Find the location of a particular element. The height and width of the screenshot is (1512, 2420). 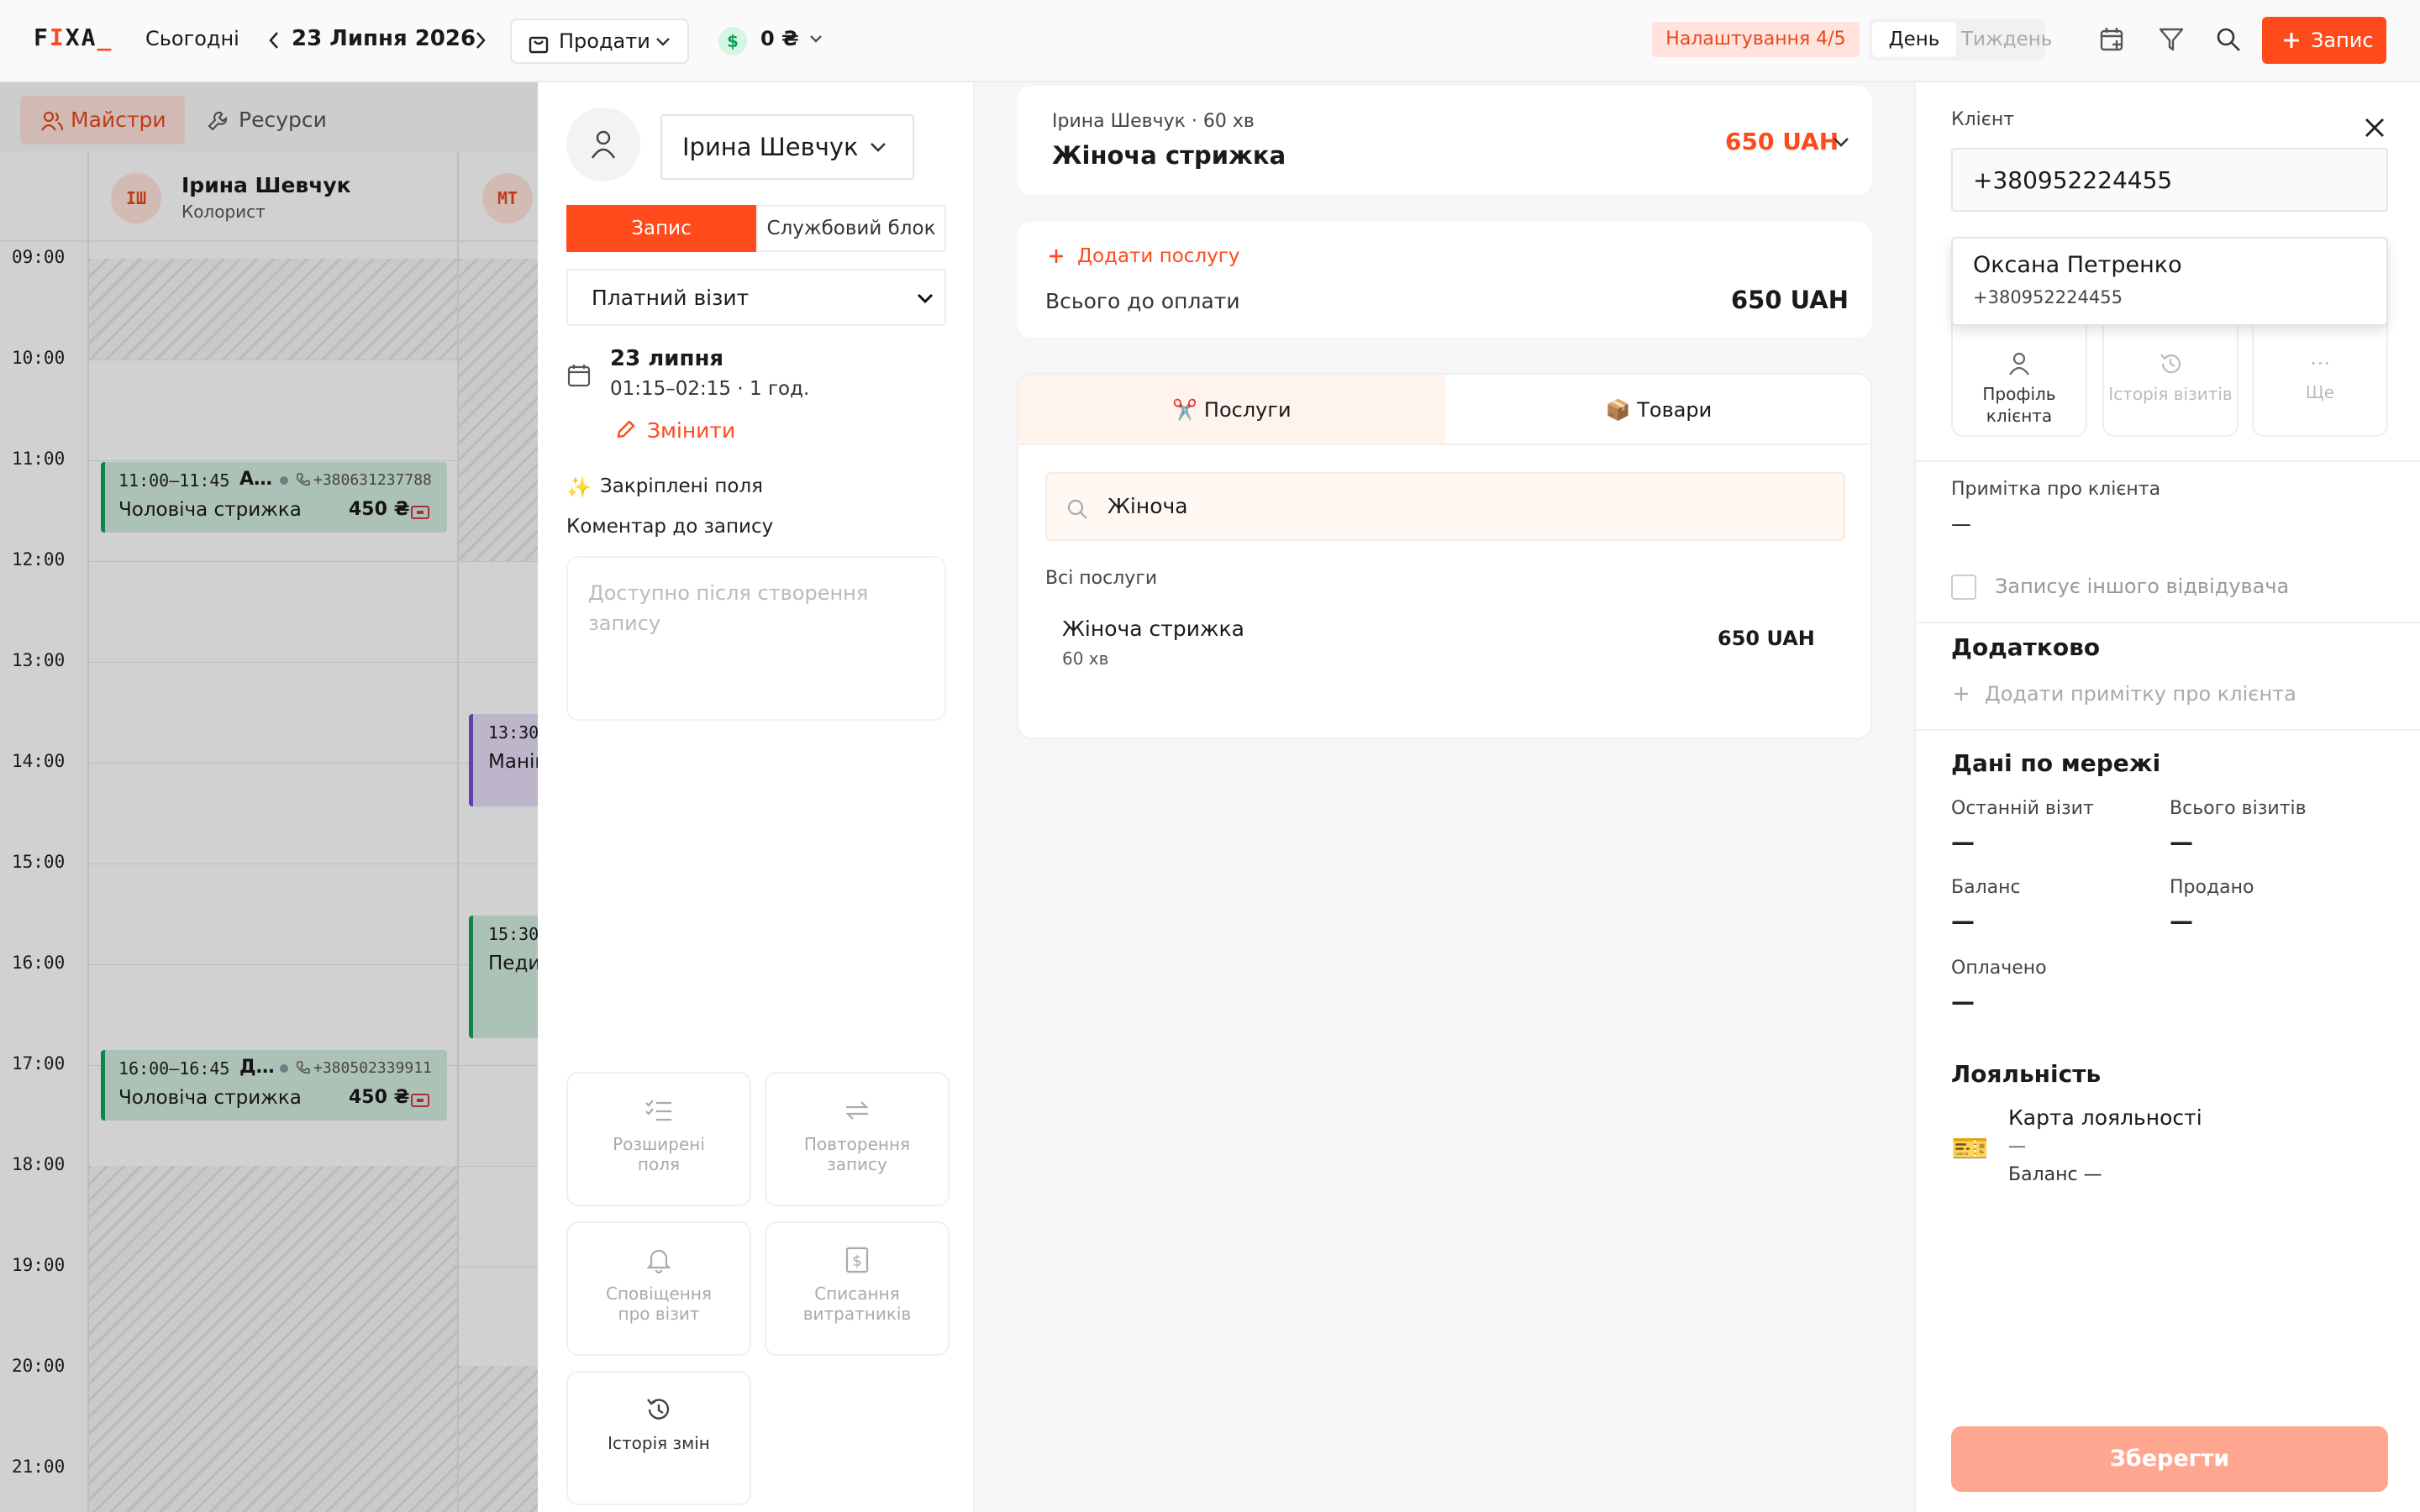

client-phone-value: +380952224455 is located at coordinates (2073, 180).